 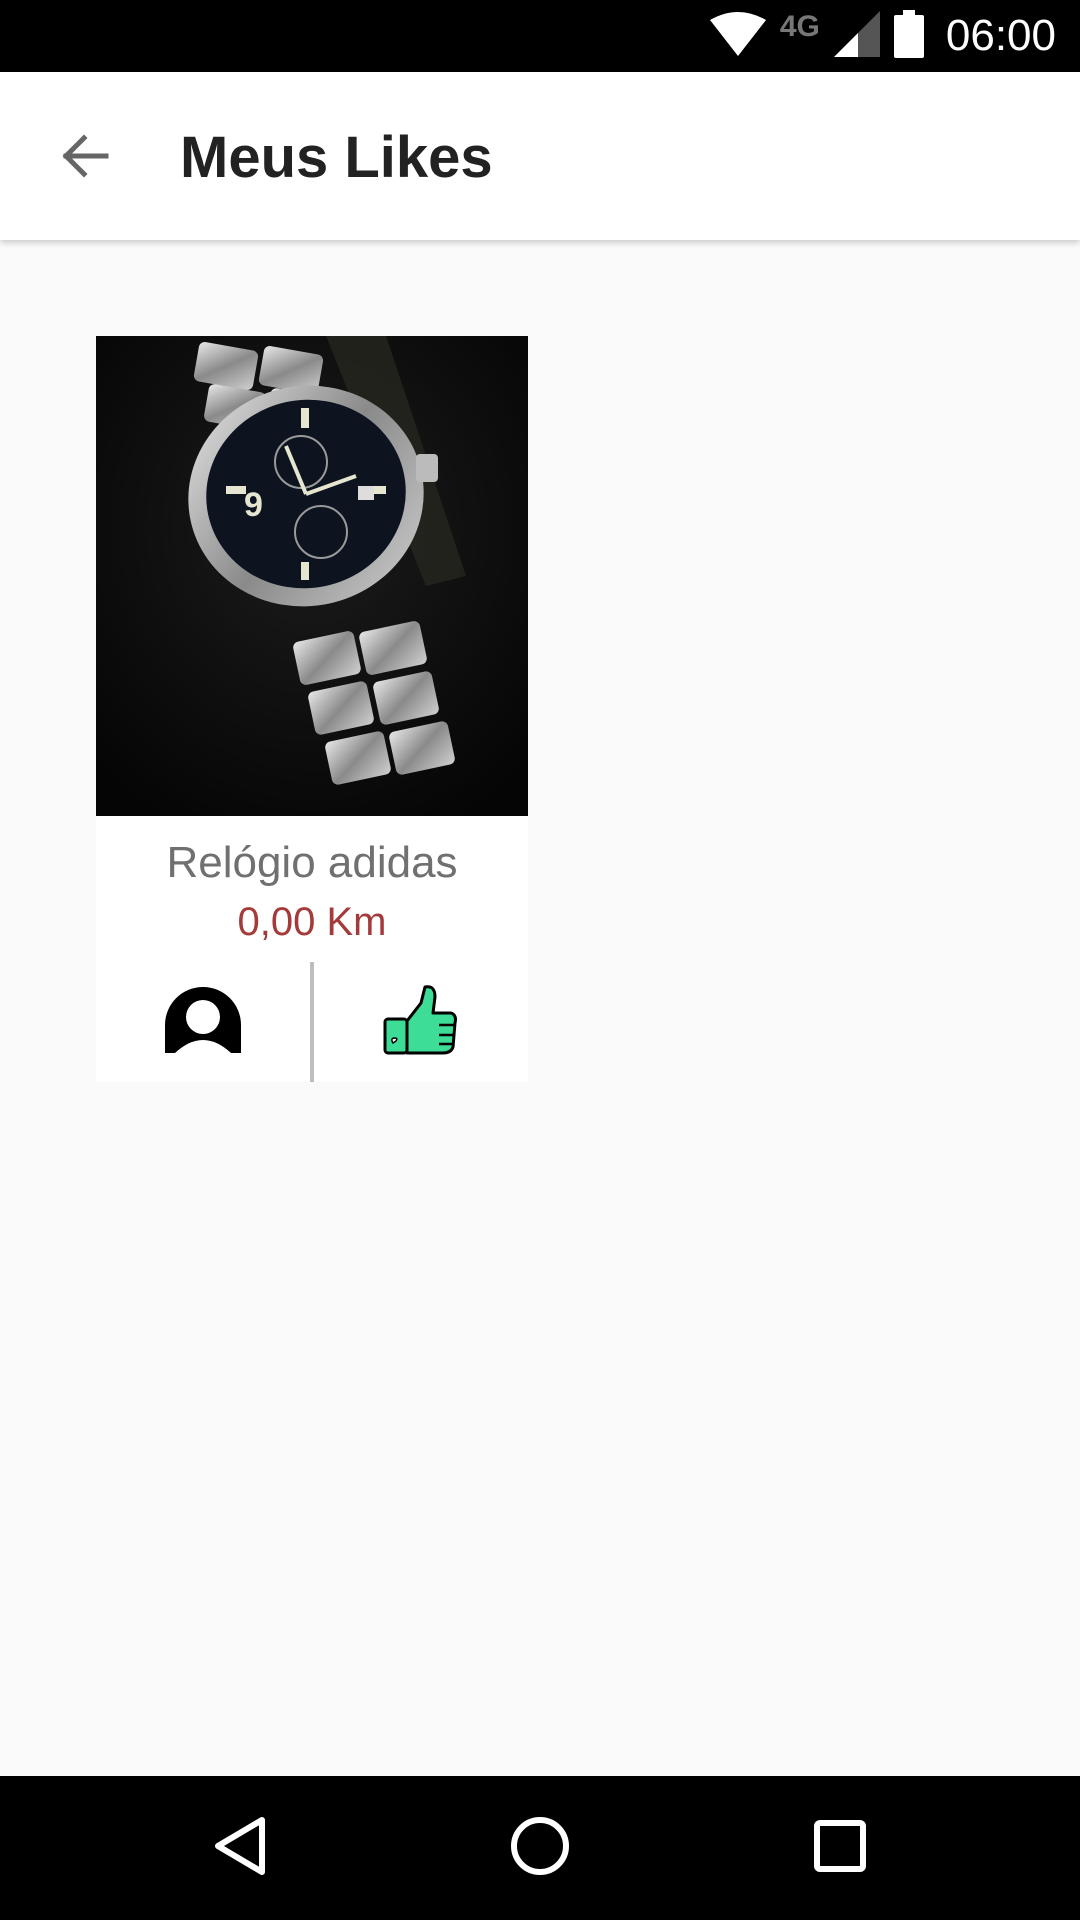 I want to click on recents-square-icon, so click(x=840, y=1848).